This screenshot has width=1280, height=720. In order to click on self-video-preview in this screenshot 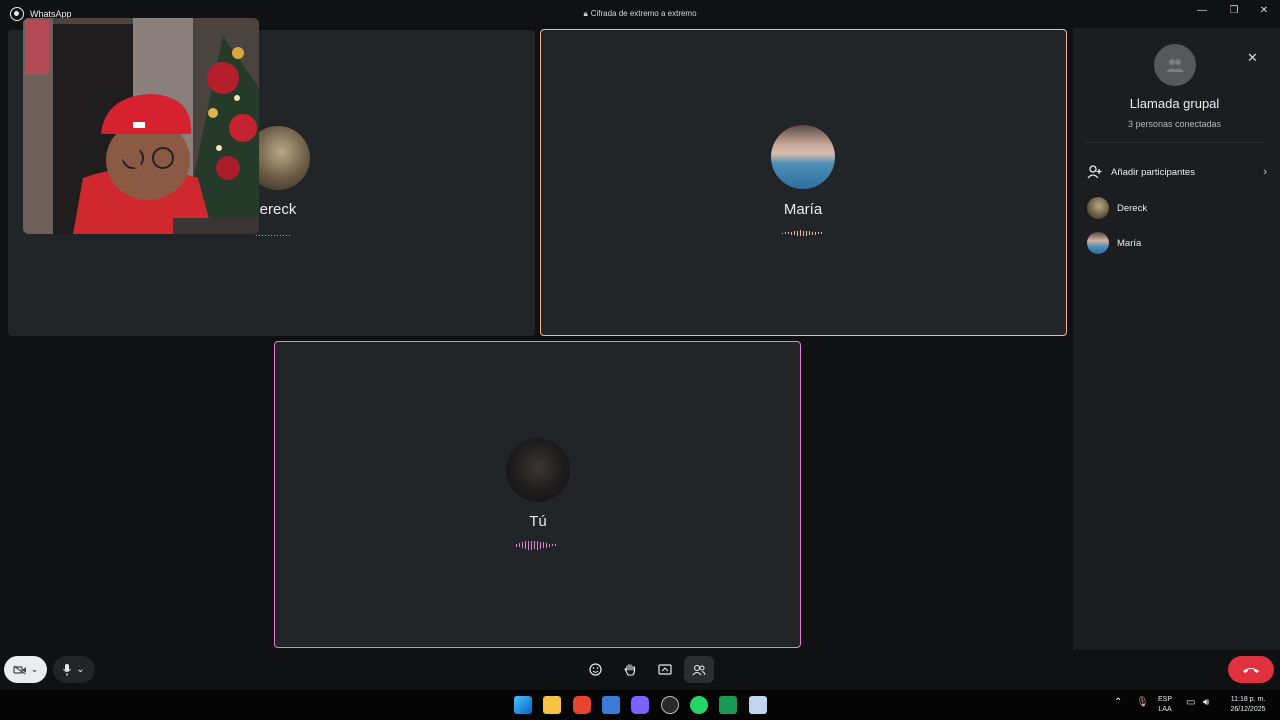, I will do `click(141, 126)`.